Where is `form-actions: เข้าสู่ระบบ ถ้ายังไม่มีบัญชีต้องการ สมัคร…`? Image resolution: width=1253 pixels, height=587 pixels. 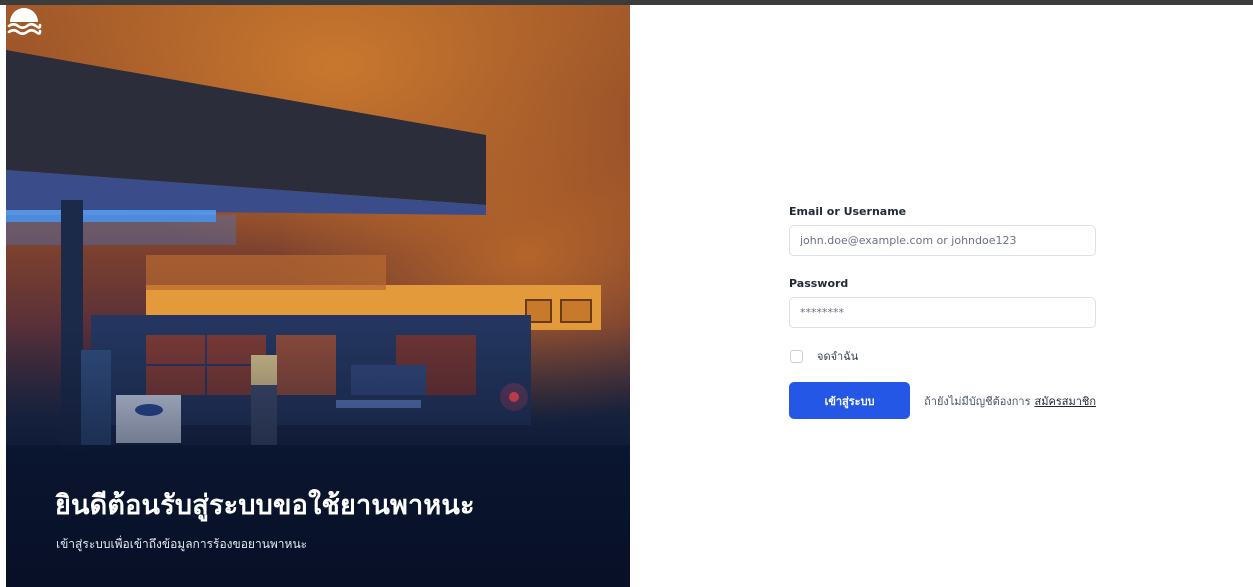 form-actions: เข้าสู่ระบบ ถ้ายังไม่มีบัญชีต้องการ สมัคร… is located at coordinates (942, 400).